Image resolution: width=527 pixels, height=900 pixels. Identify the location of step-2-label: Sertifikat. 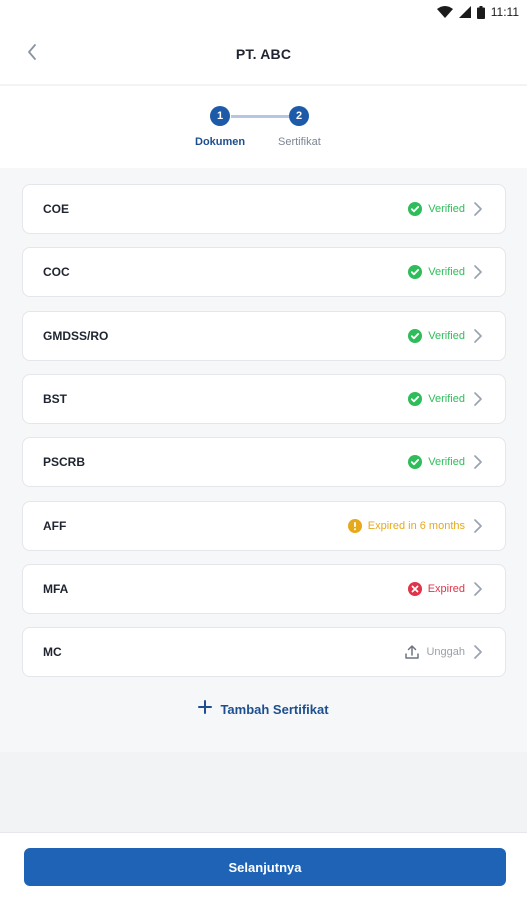
(299, 142).